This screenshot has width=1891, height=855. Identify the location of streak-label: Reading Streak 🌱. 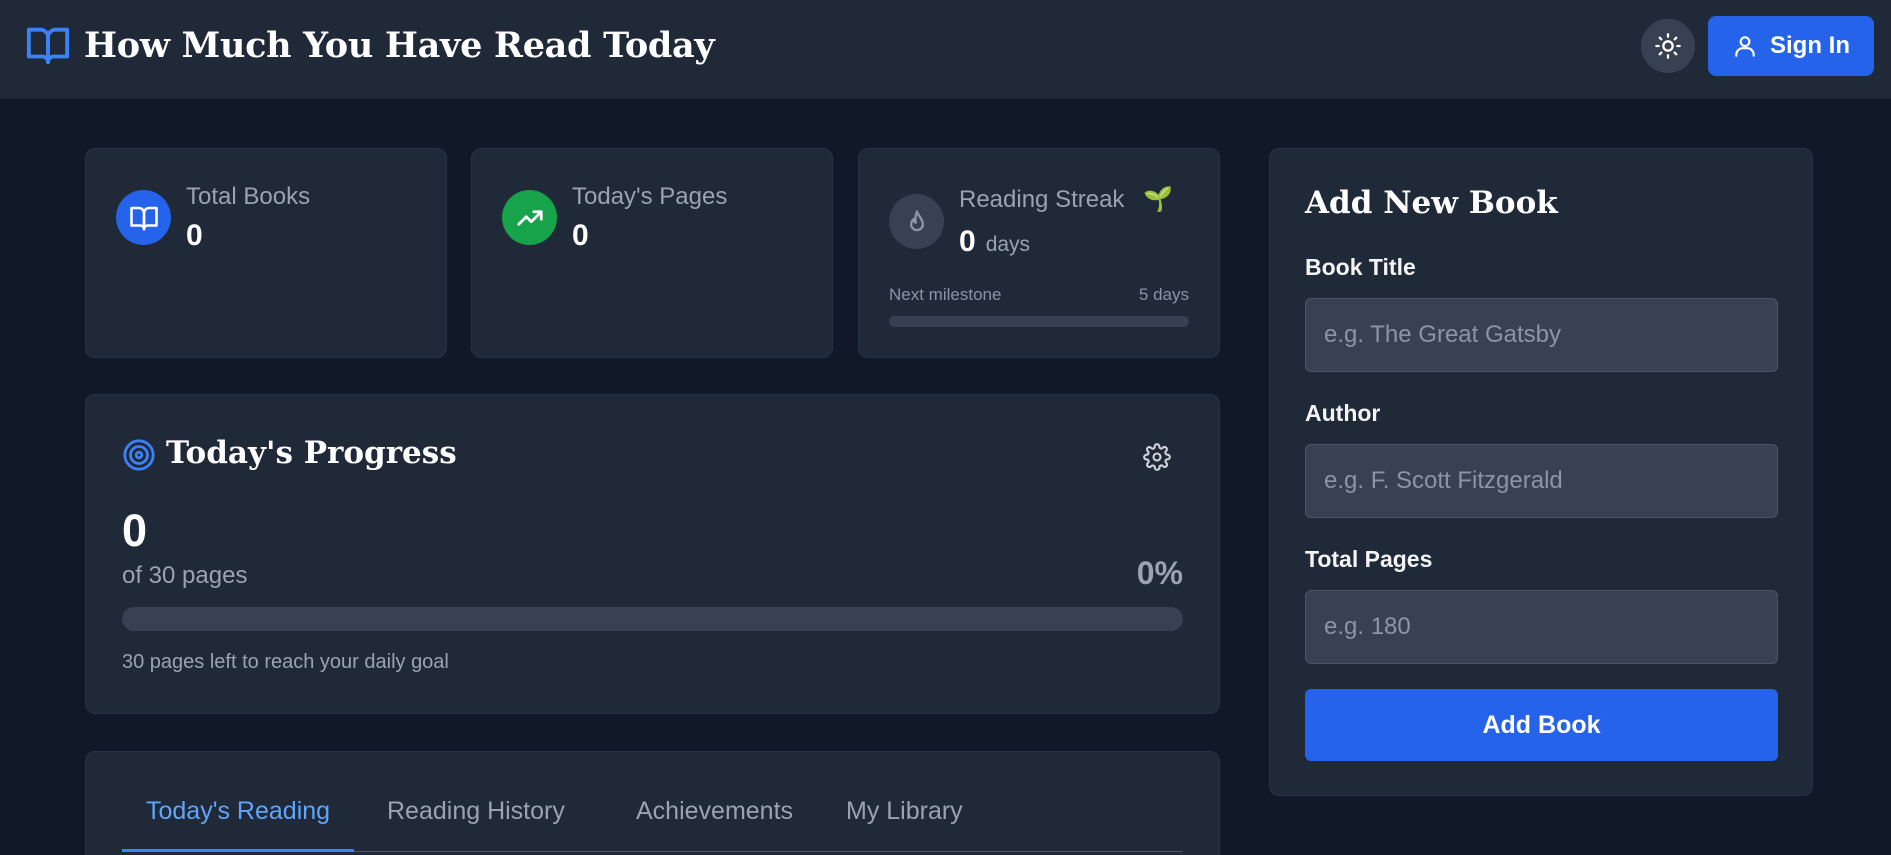
(1066, 199).